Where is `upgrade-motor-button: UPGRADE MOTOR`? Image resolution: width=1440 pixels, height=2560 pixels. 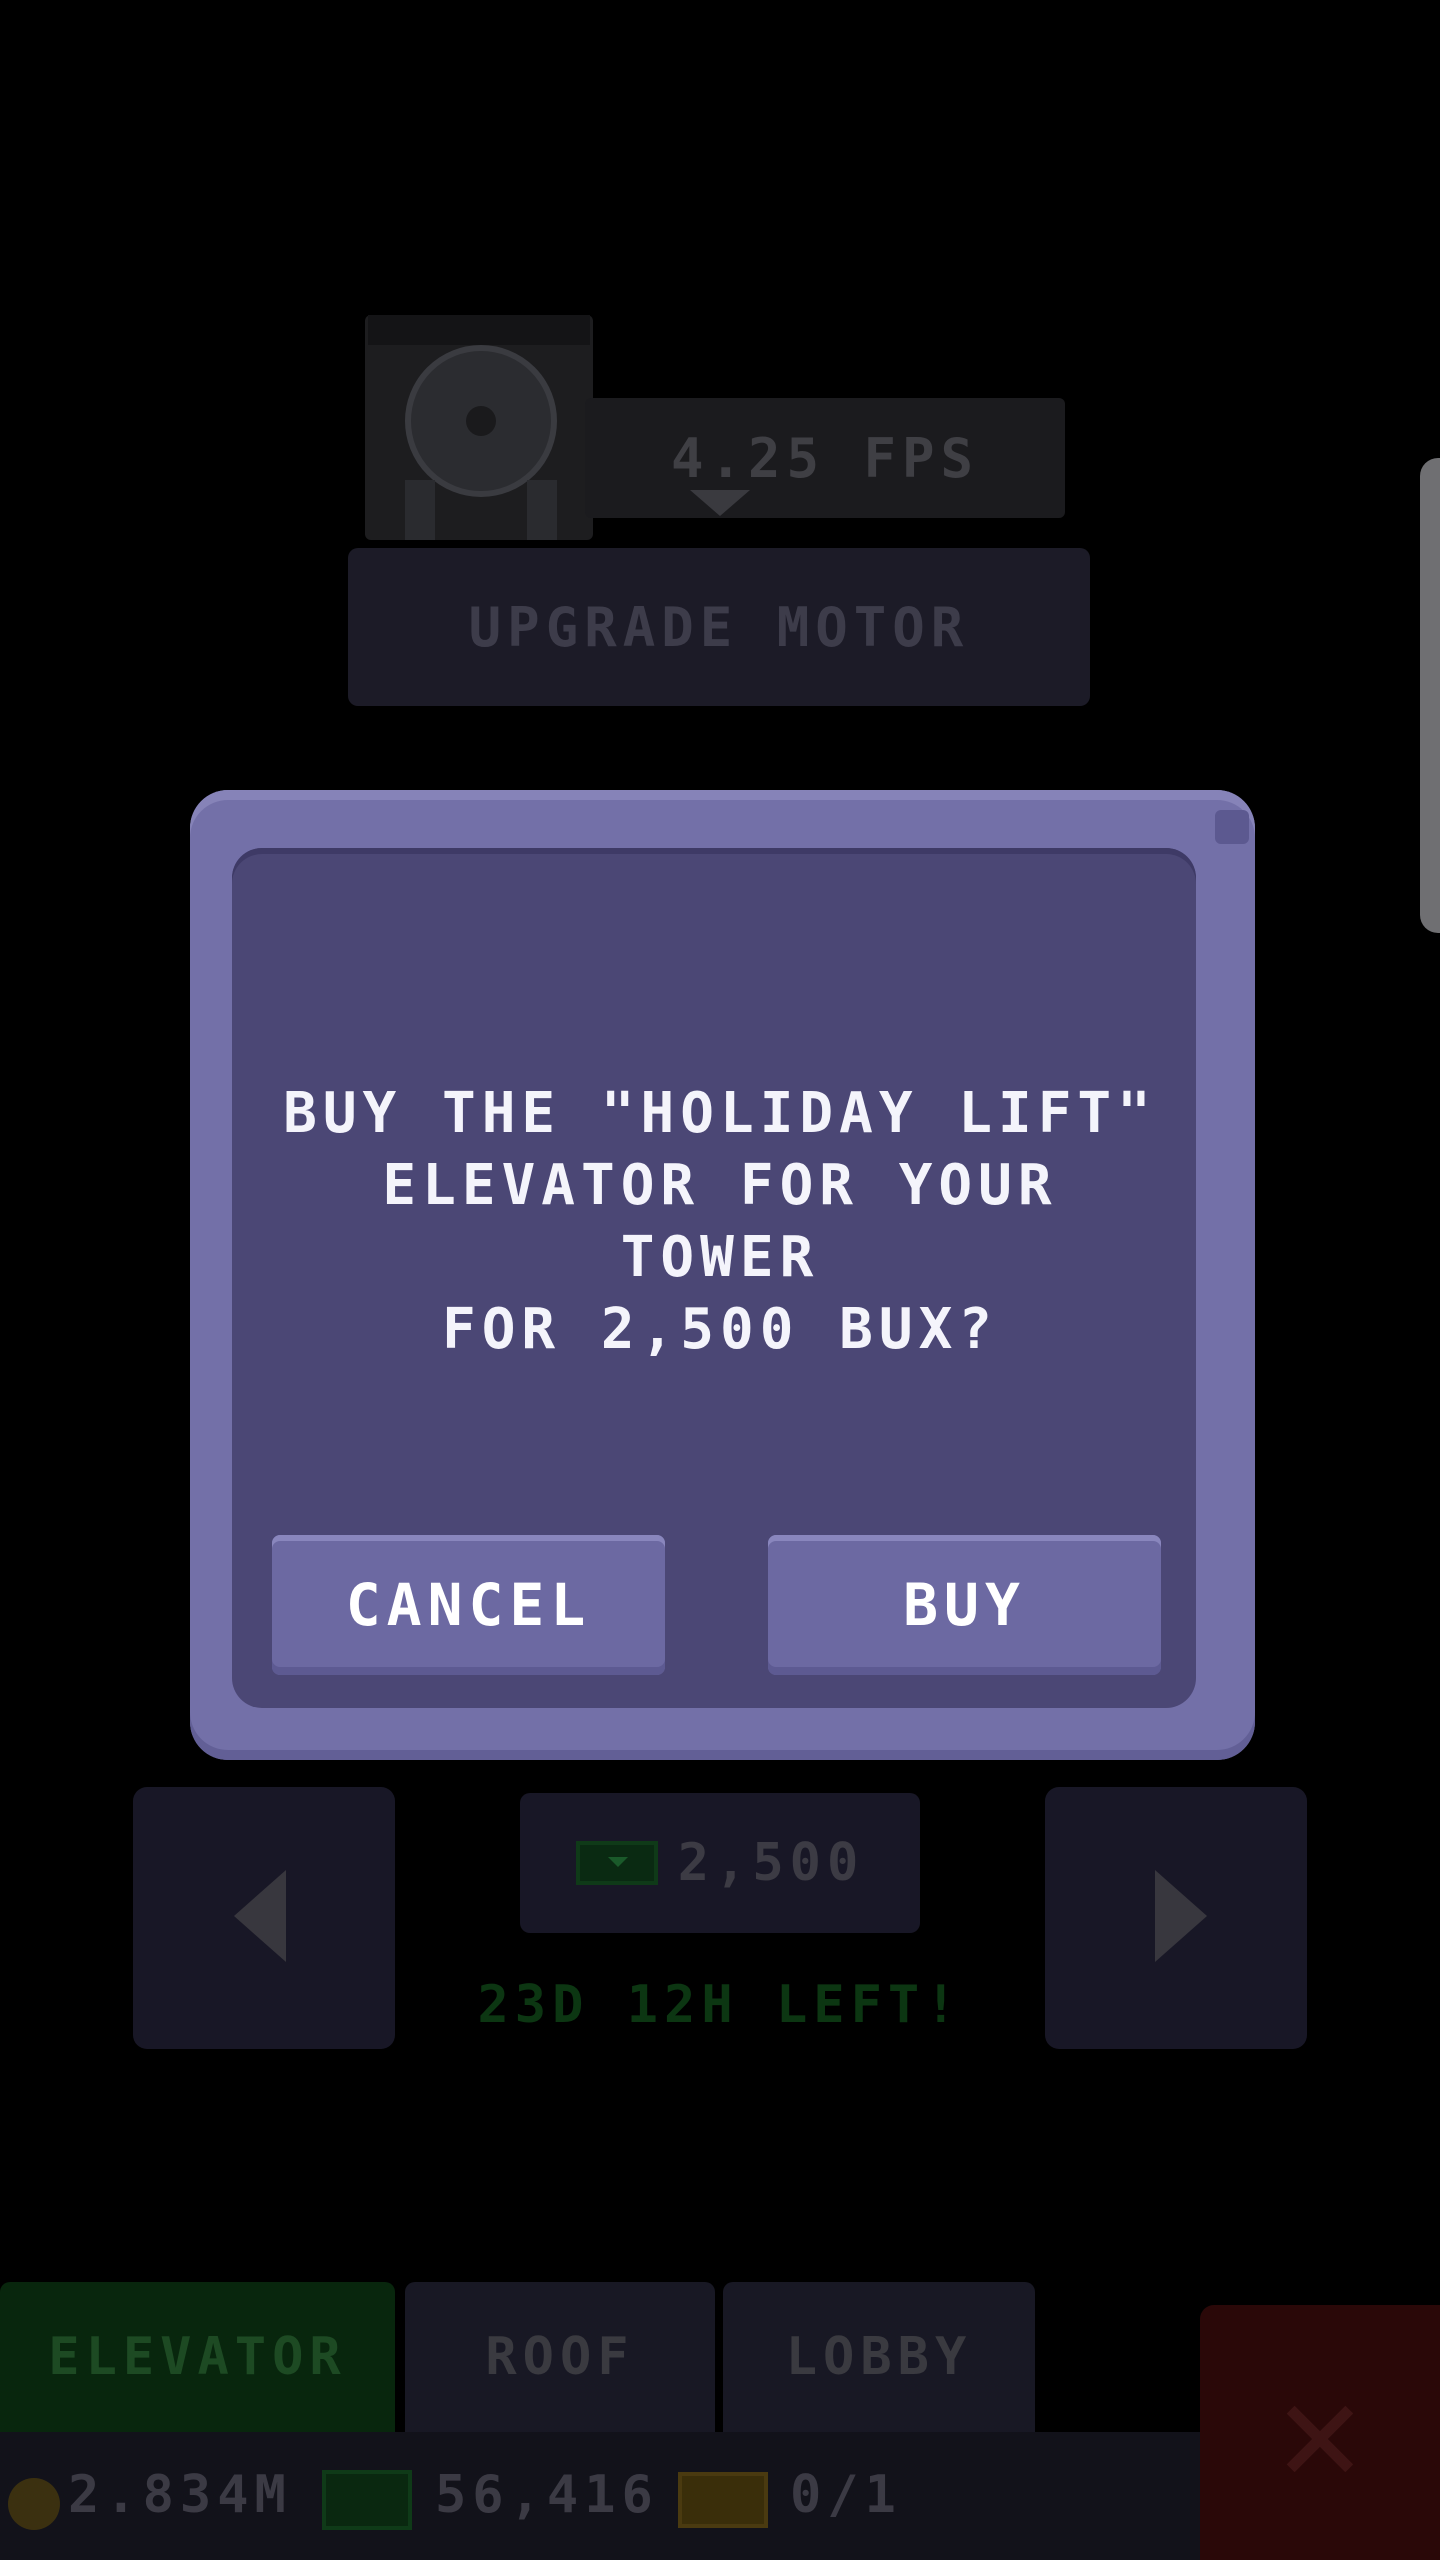 upgrade-motor-button: UPGRADE MOTOR is located at coordinates (719, 627).